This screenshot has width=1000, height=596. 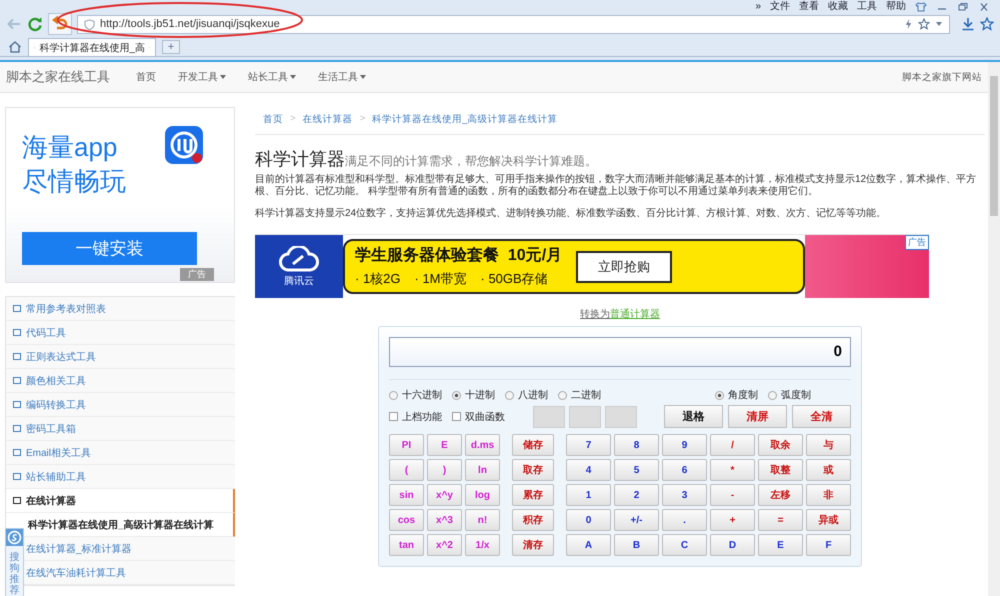 What do you see at coordinates (120, 453) in the screenshot?
I see `sidebar-item: Email相关工具` at bounding box center [120, 453].